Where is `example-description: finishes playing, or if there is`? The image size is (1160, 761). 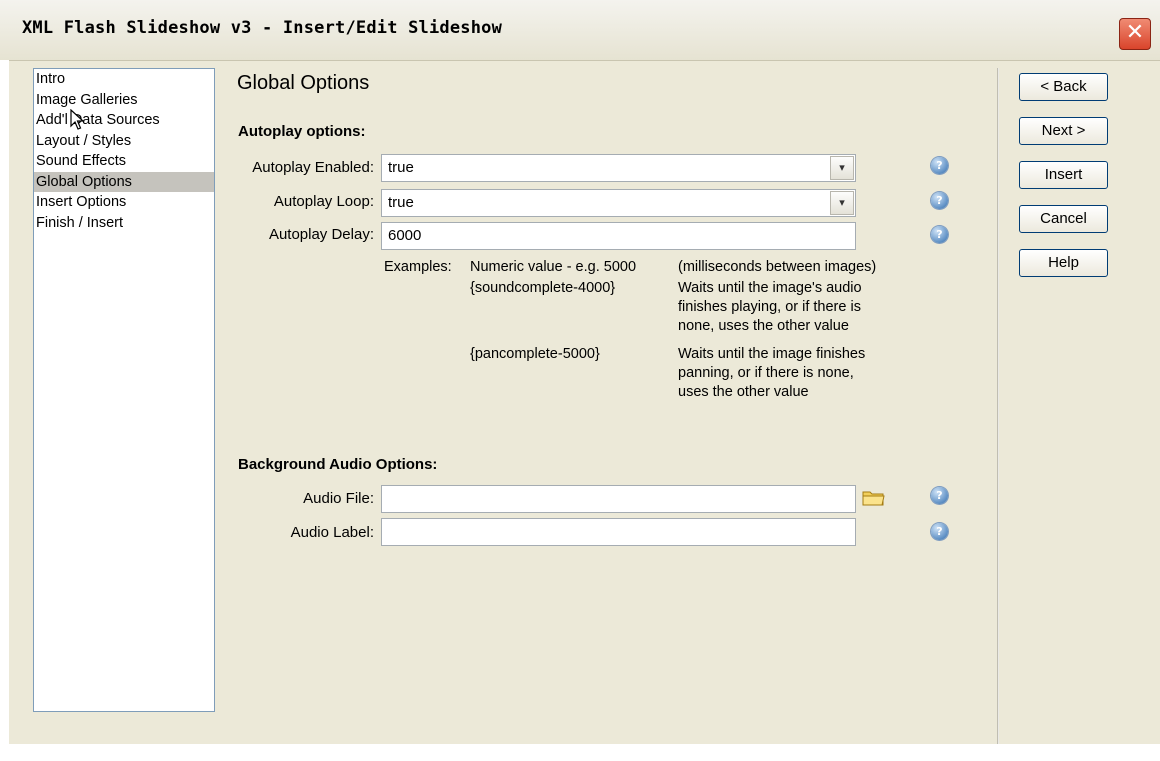
example-description: finishes playing, or if there is is located at coordinates (769, 307).